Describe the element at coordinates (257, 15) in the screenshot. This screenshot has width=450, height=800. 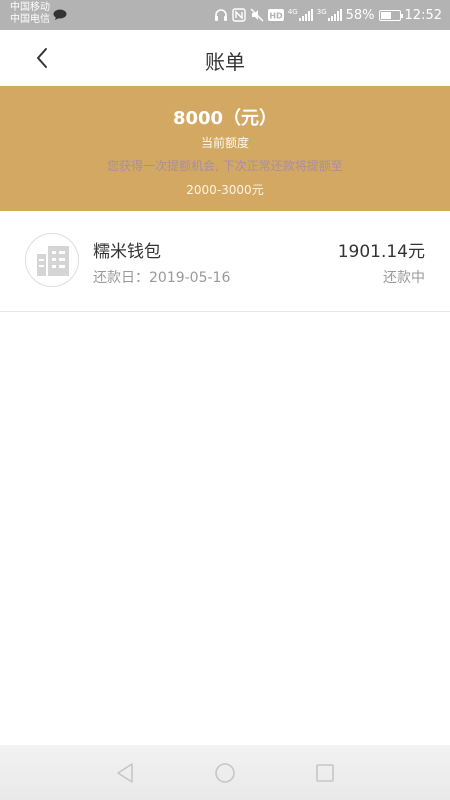
I see `mute-icon` at that location.